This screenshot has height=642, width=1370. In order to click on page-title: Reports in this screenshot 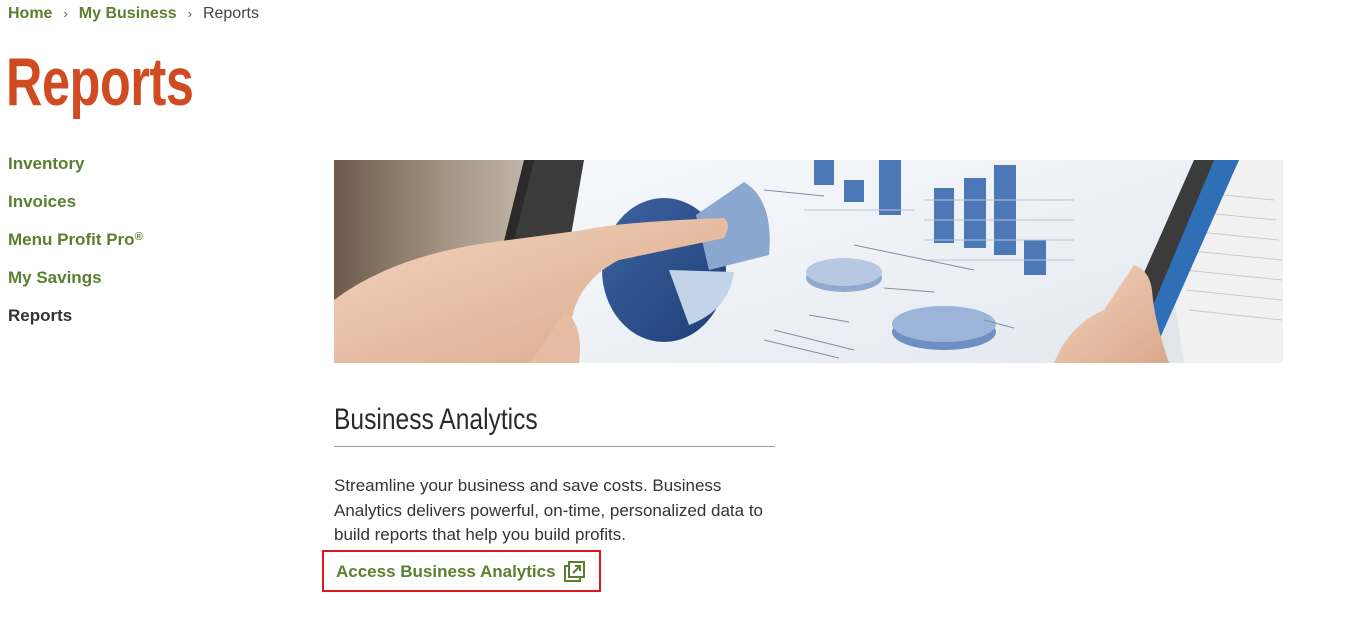, I will do `click(100, 82)`.